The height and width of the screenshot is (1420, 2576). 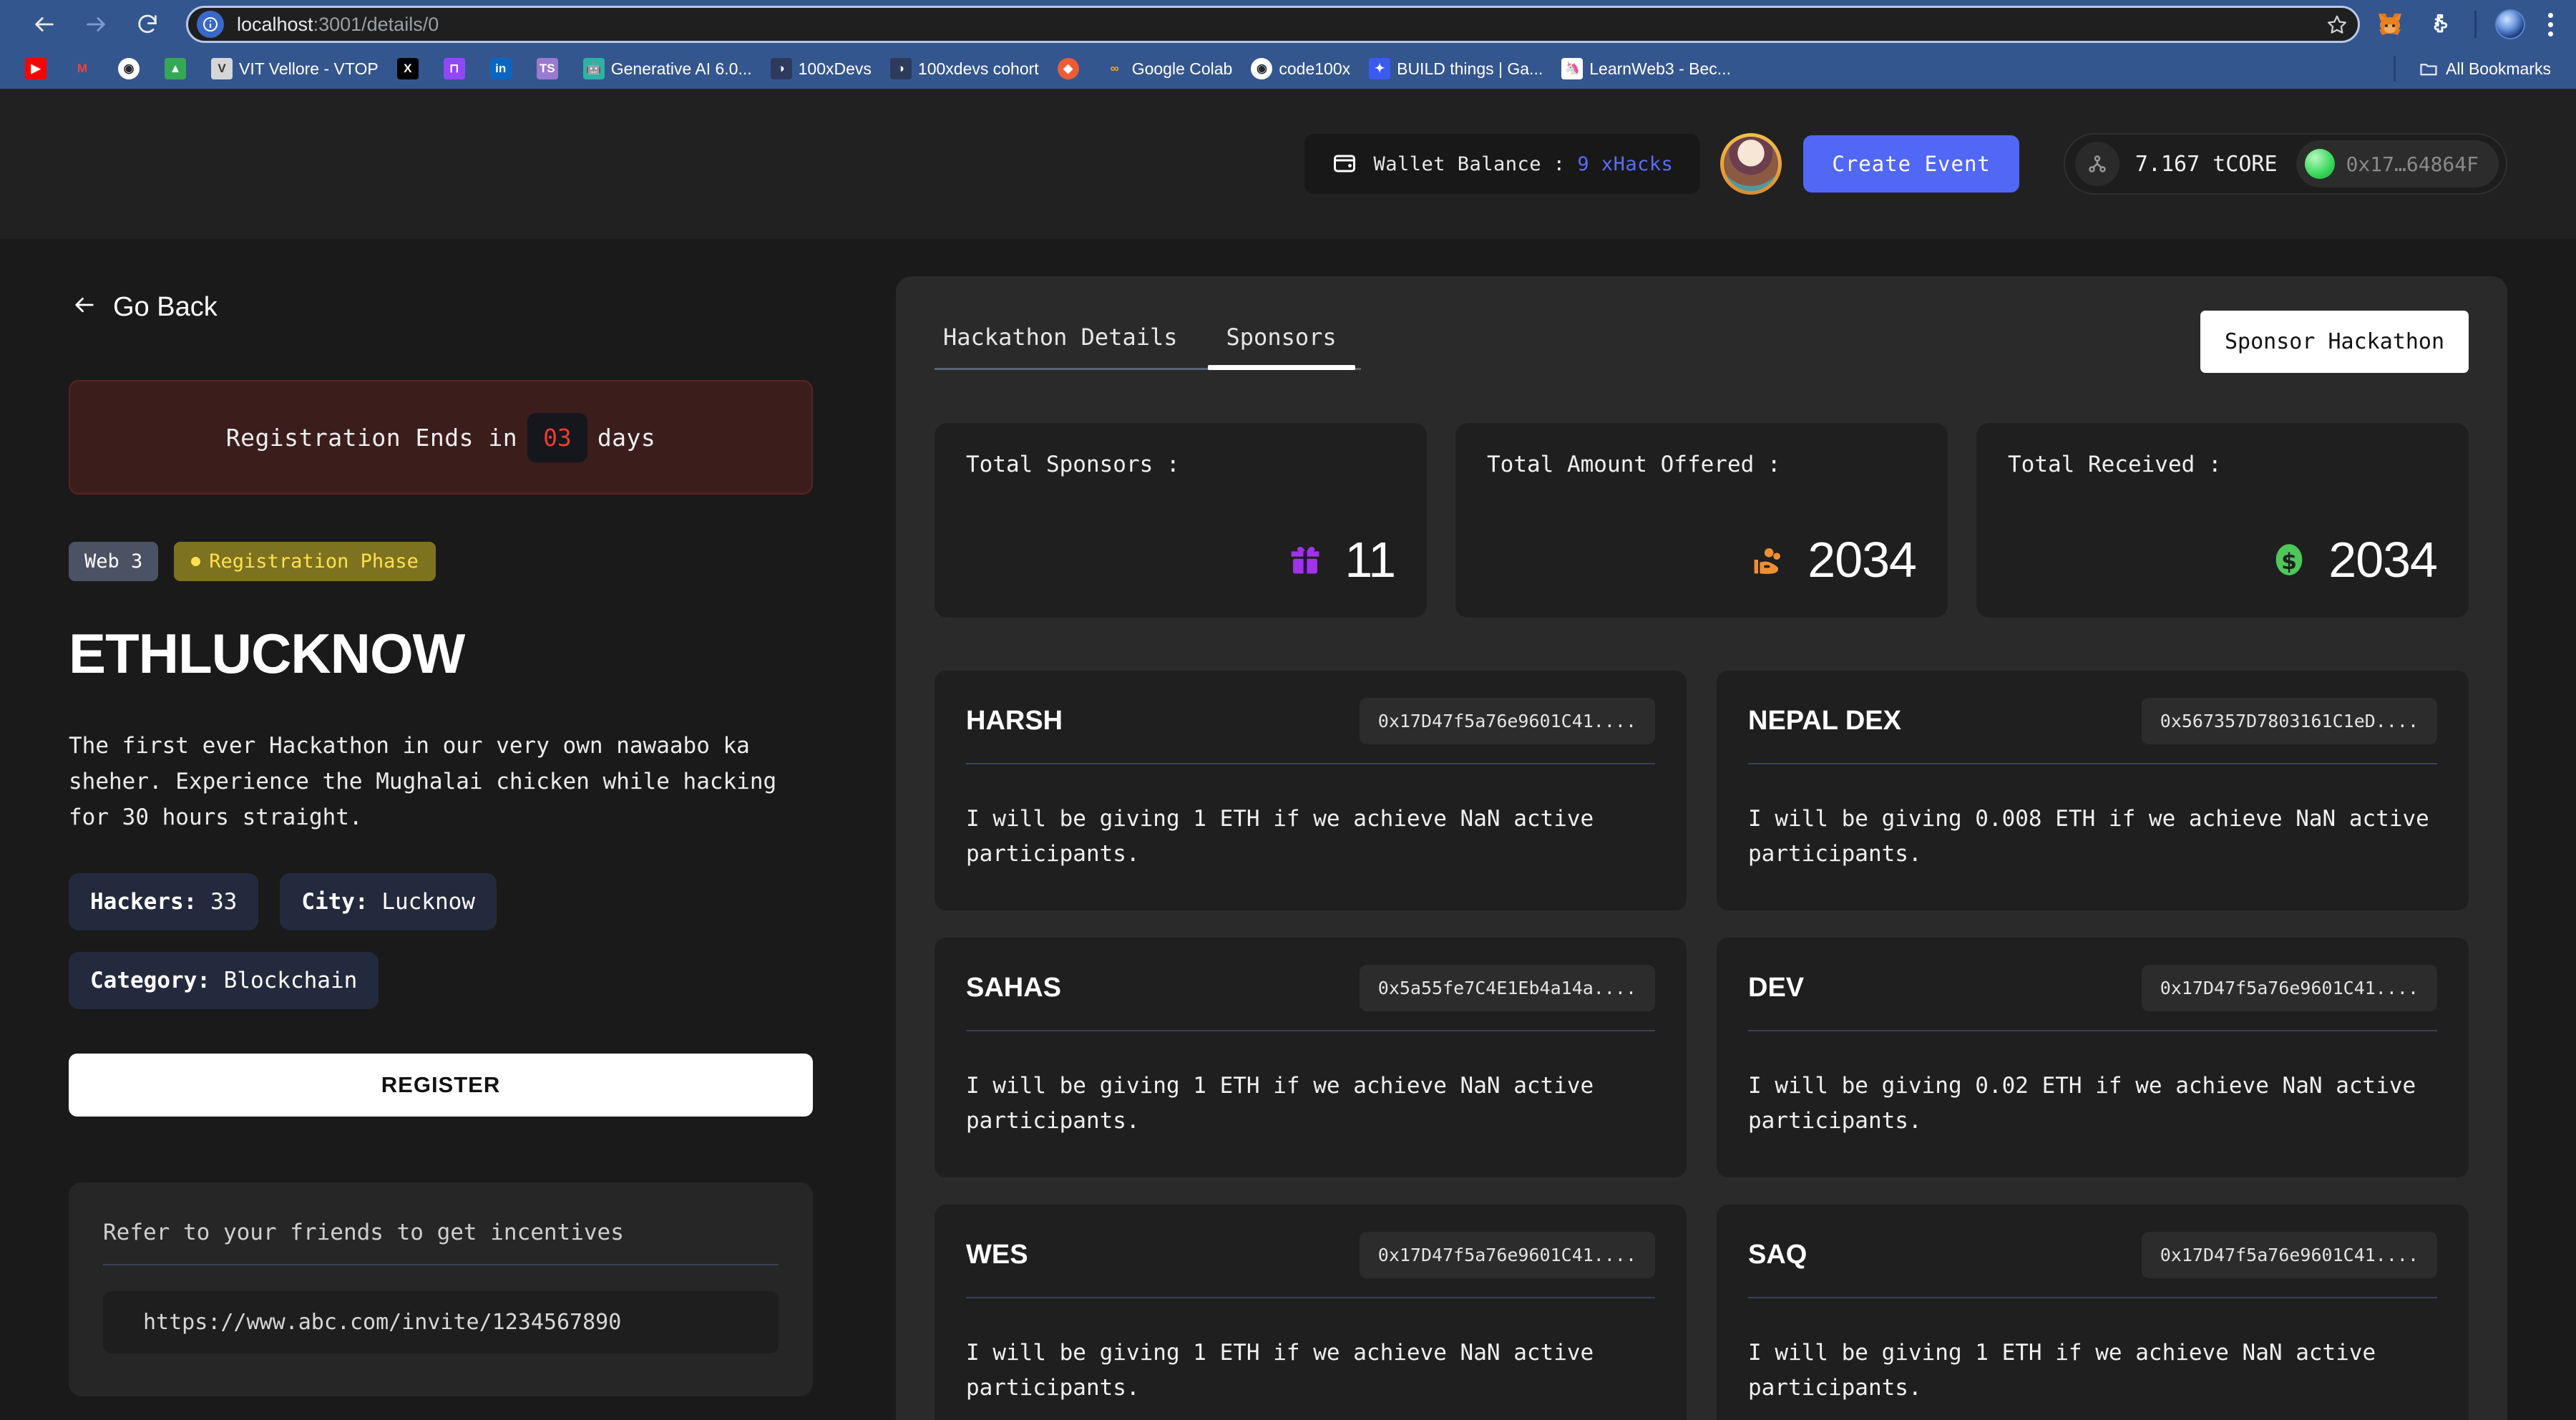 I want to click on address-bar: localhost:3001/details/0, so click(x=1273, y=24).